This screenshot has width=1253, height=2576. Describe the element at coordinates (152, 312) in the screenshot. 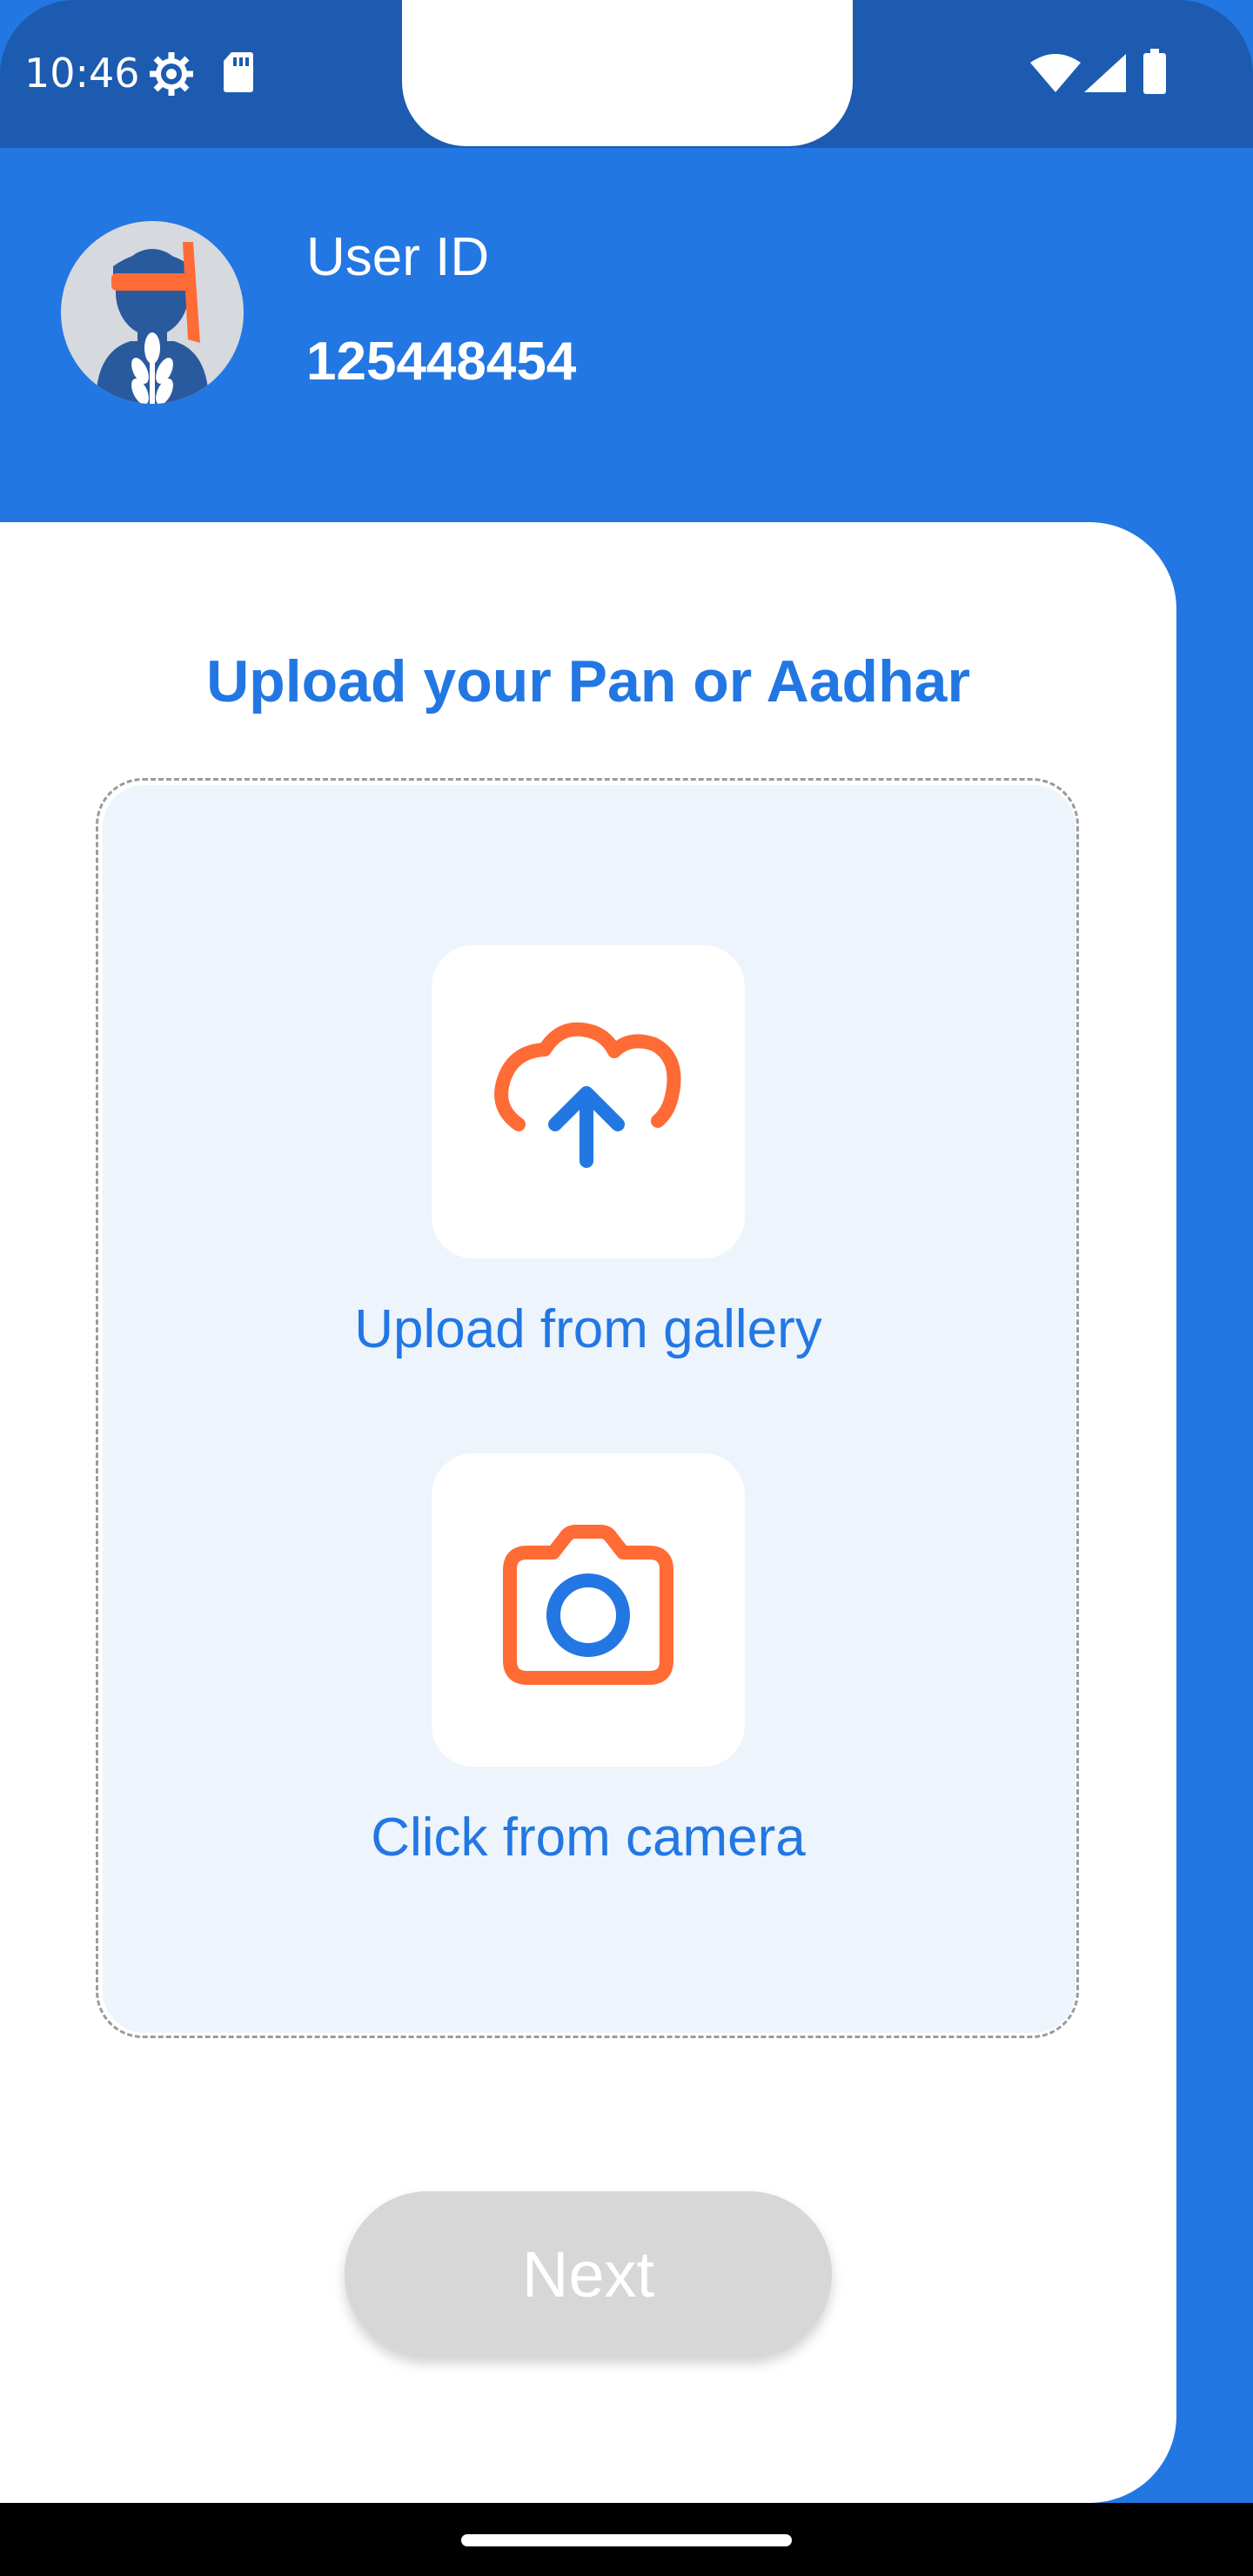

I see `farmer-avatar-icon` at that location.